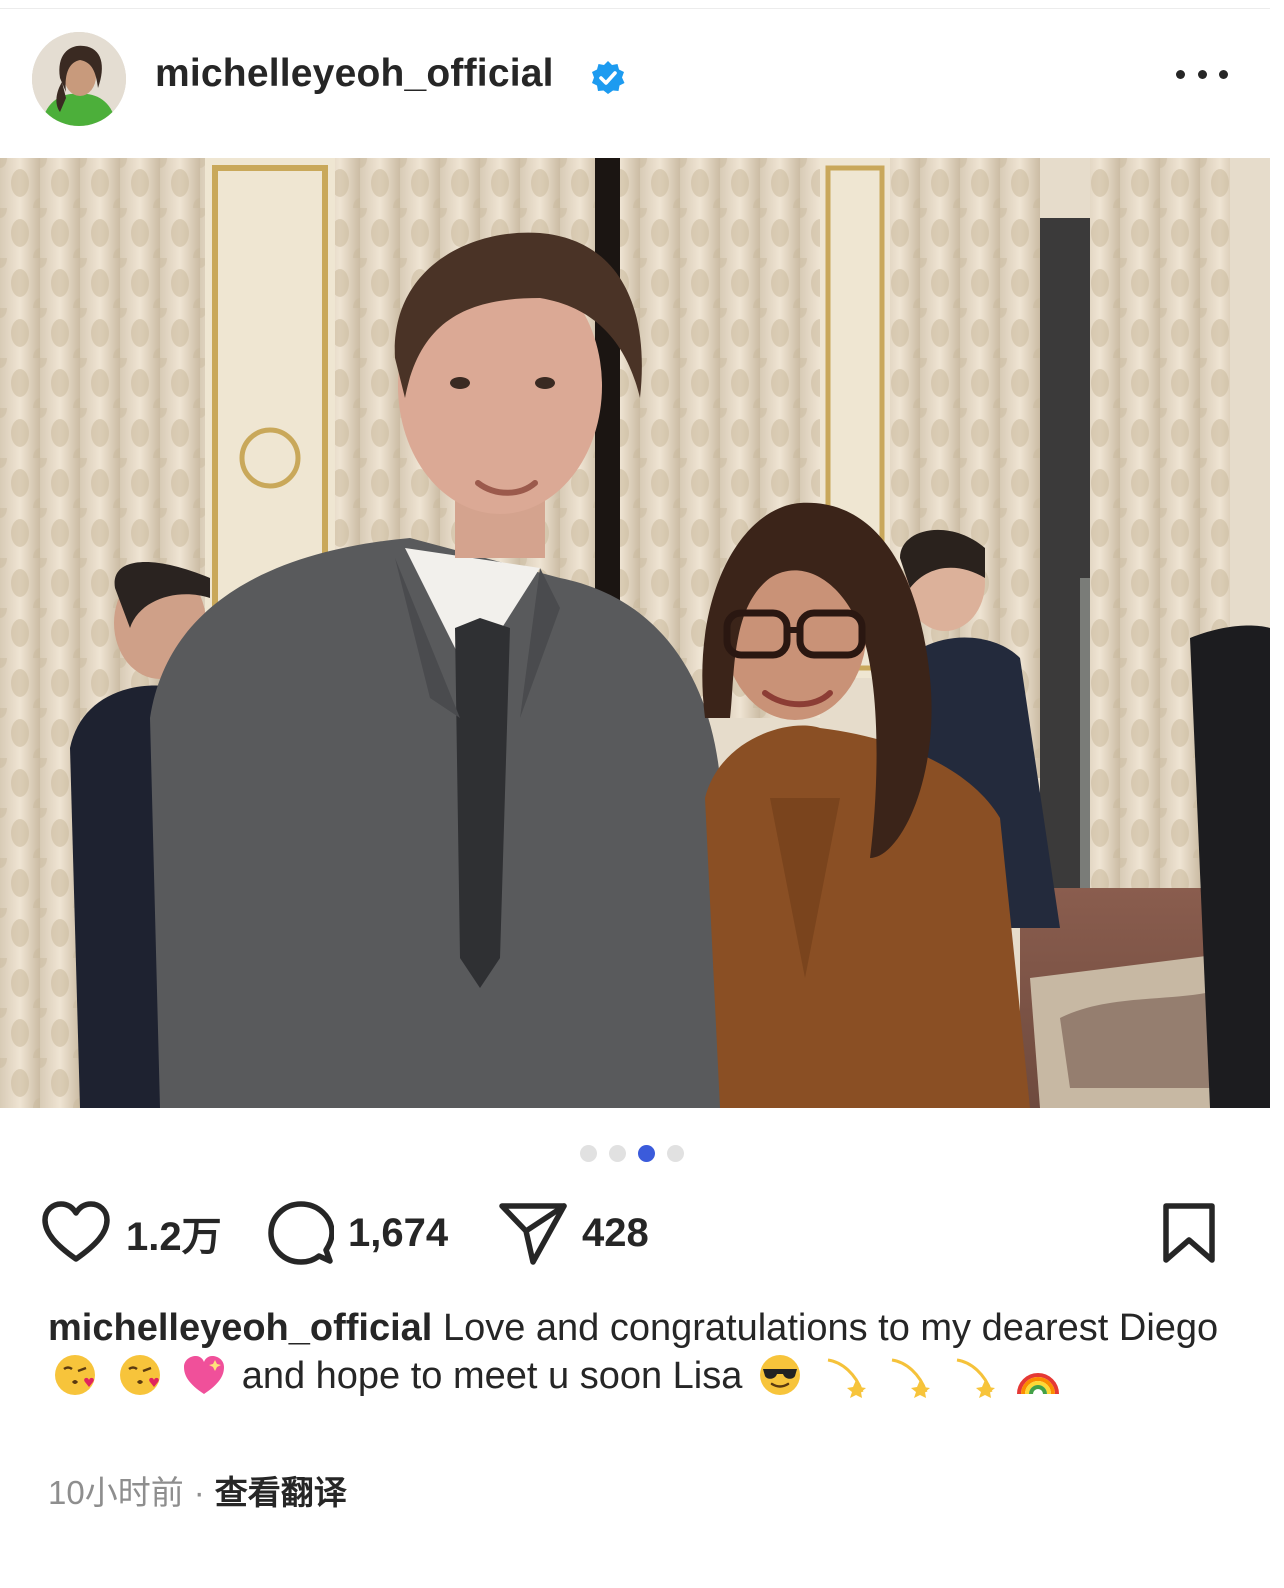 The height and width of the screenshot is (1588, 1284). I want to click on send-icon, so click(533, 1234).